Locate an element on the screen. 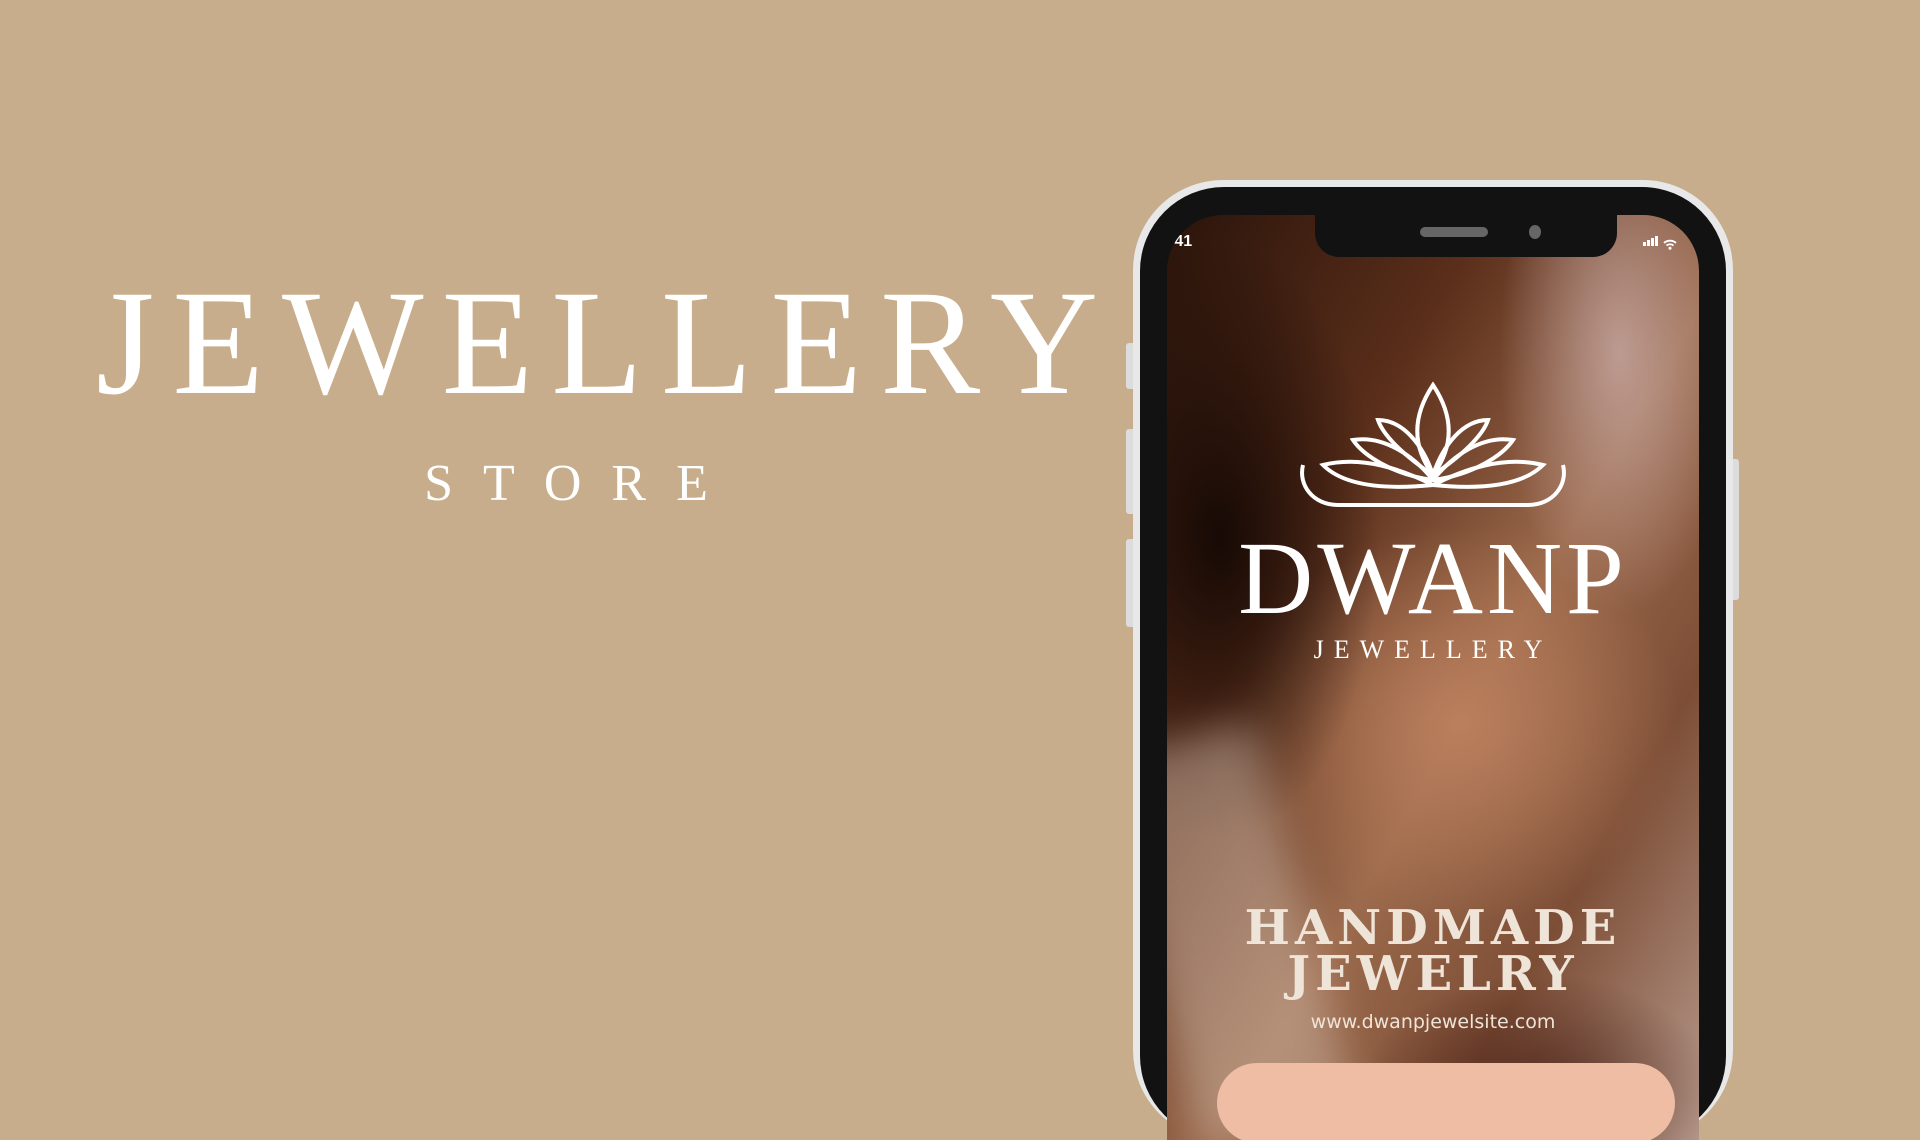 The image size is (1920, 1140). headline: HANDMADE JEWELRY is located at coordinates (1433, 951).